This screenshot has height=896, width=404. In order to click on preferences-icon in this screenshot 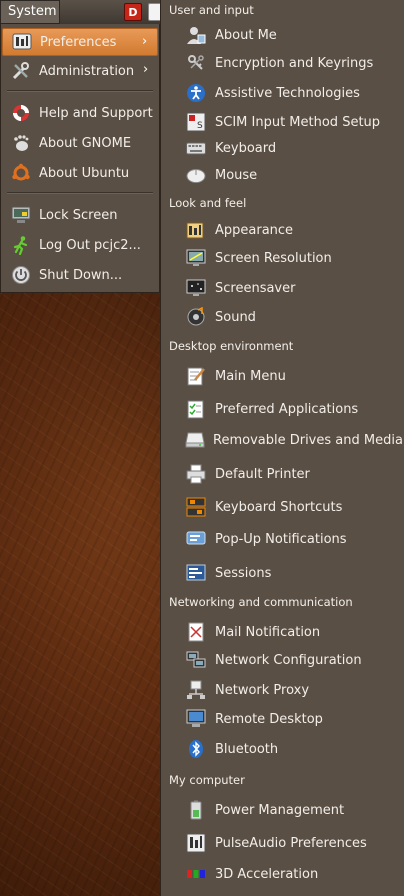, I will do `click(22, 42)`.